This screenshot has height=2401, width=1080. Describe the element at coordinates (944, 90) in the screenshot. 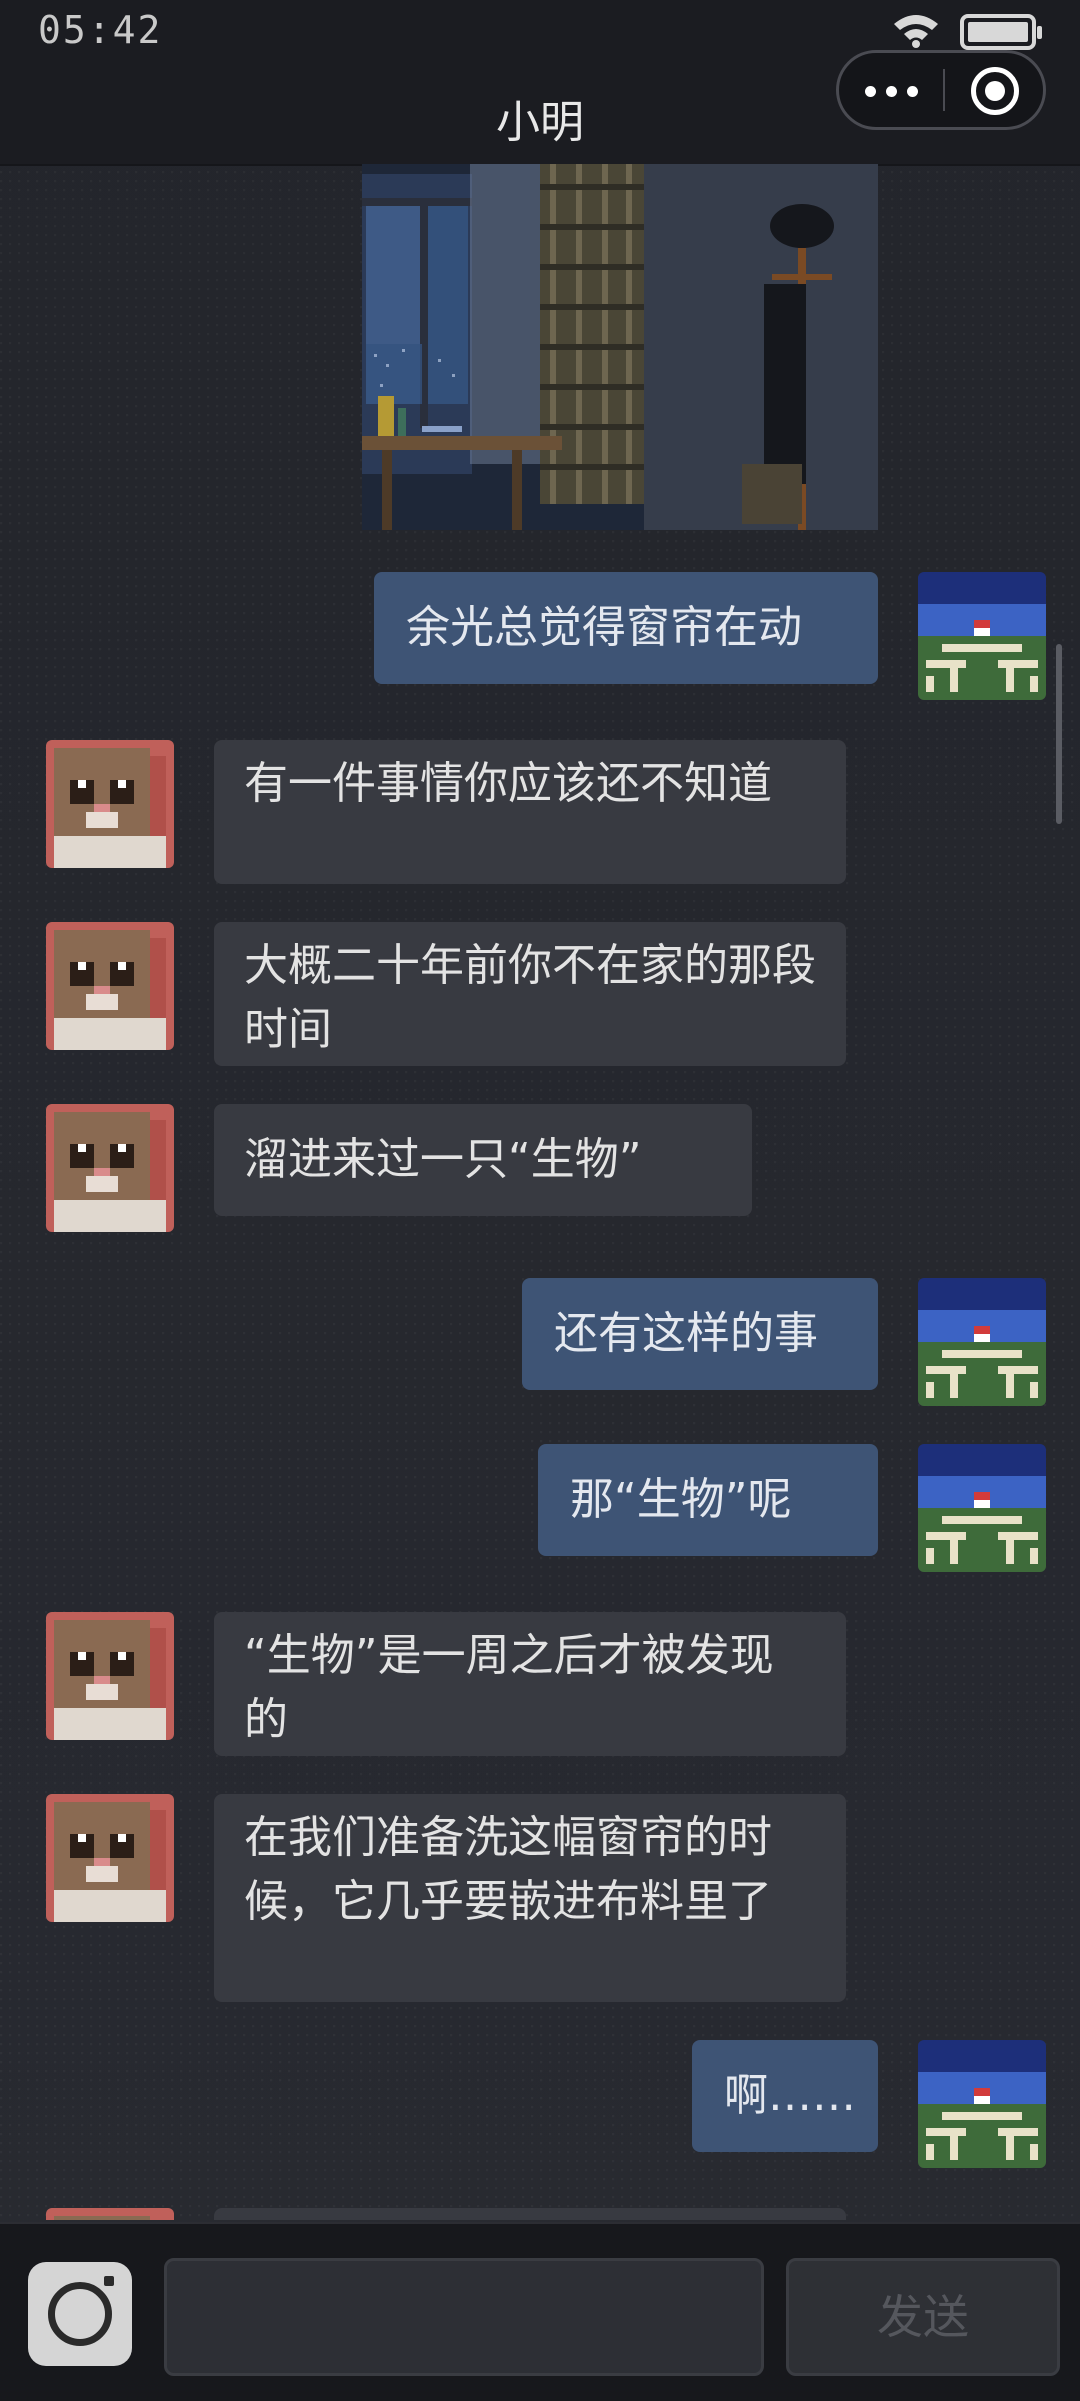

I see `capsule-divider` at that location.